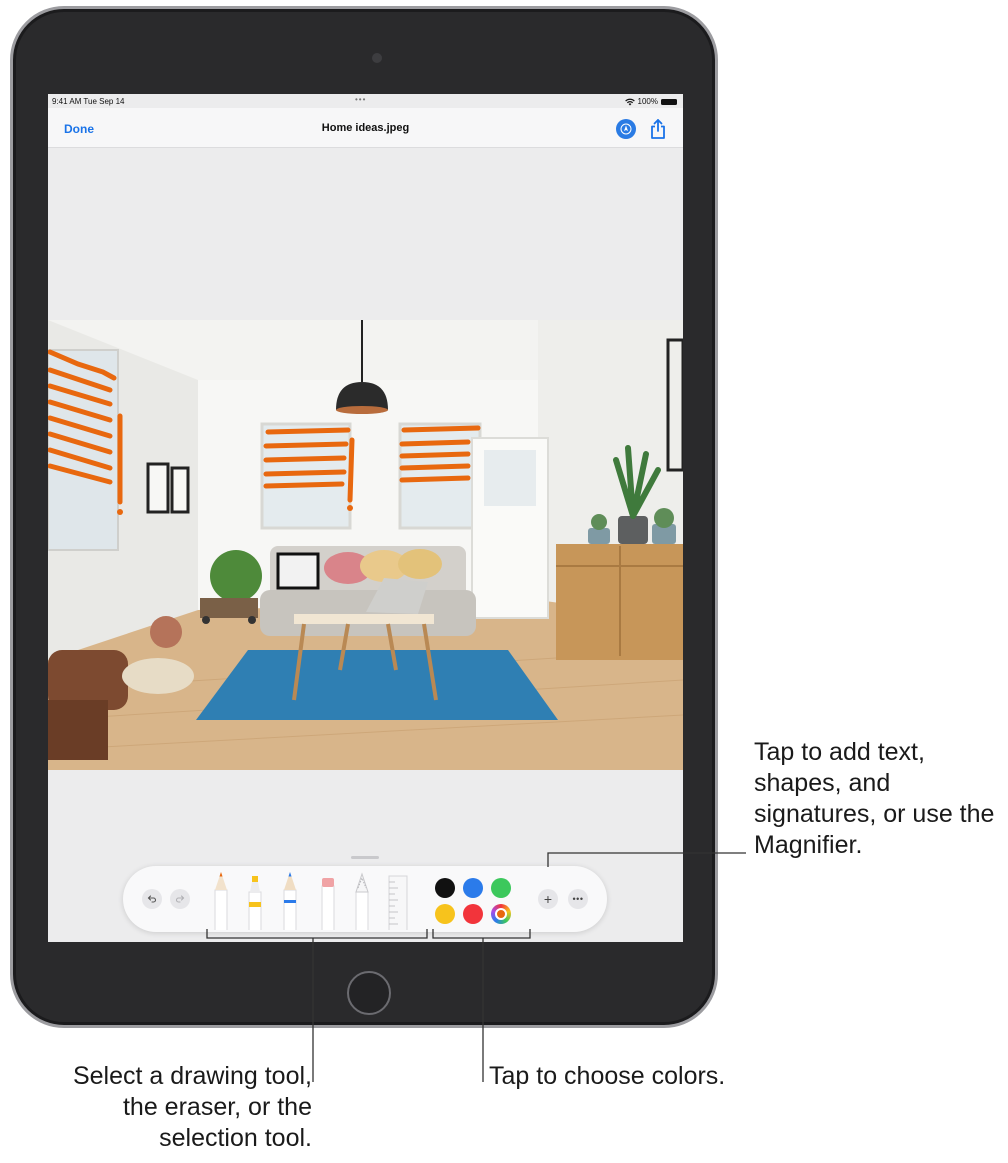 The height and width of the screenshot is (1163, 1008). What do you see at coordinates (377, 58) in the screenshot?
I see `front-camera` at bounding box center [377, 58].